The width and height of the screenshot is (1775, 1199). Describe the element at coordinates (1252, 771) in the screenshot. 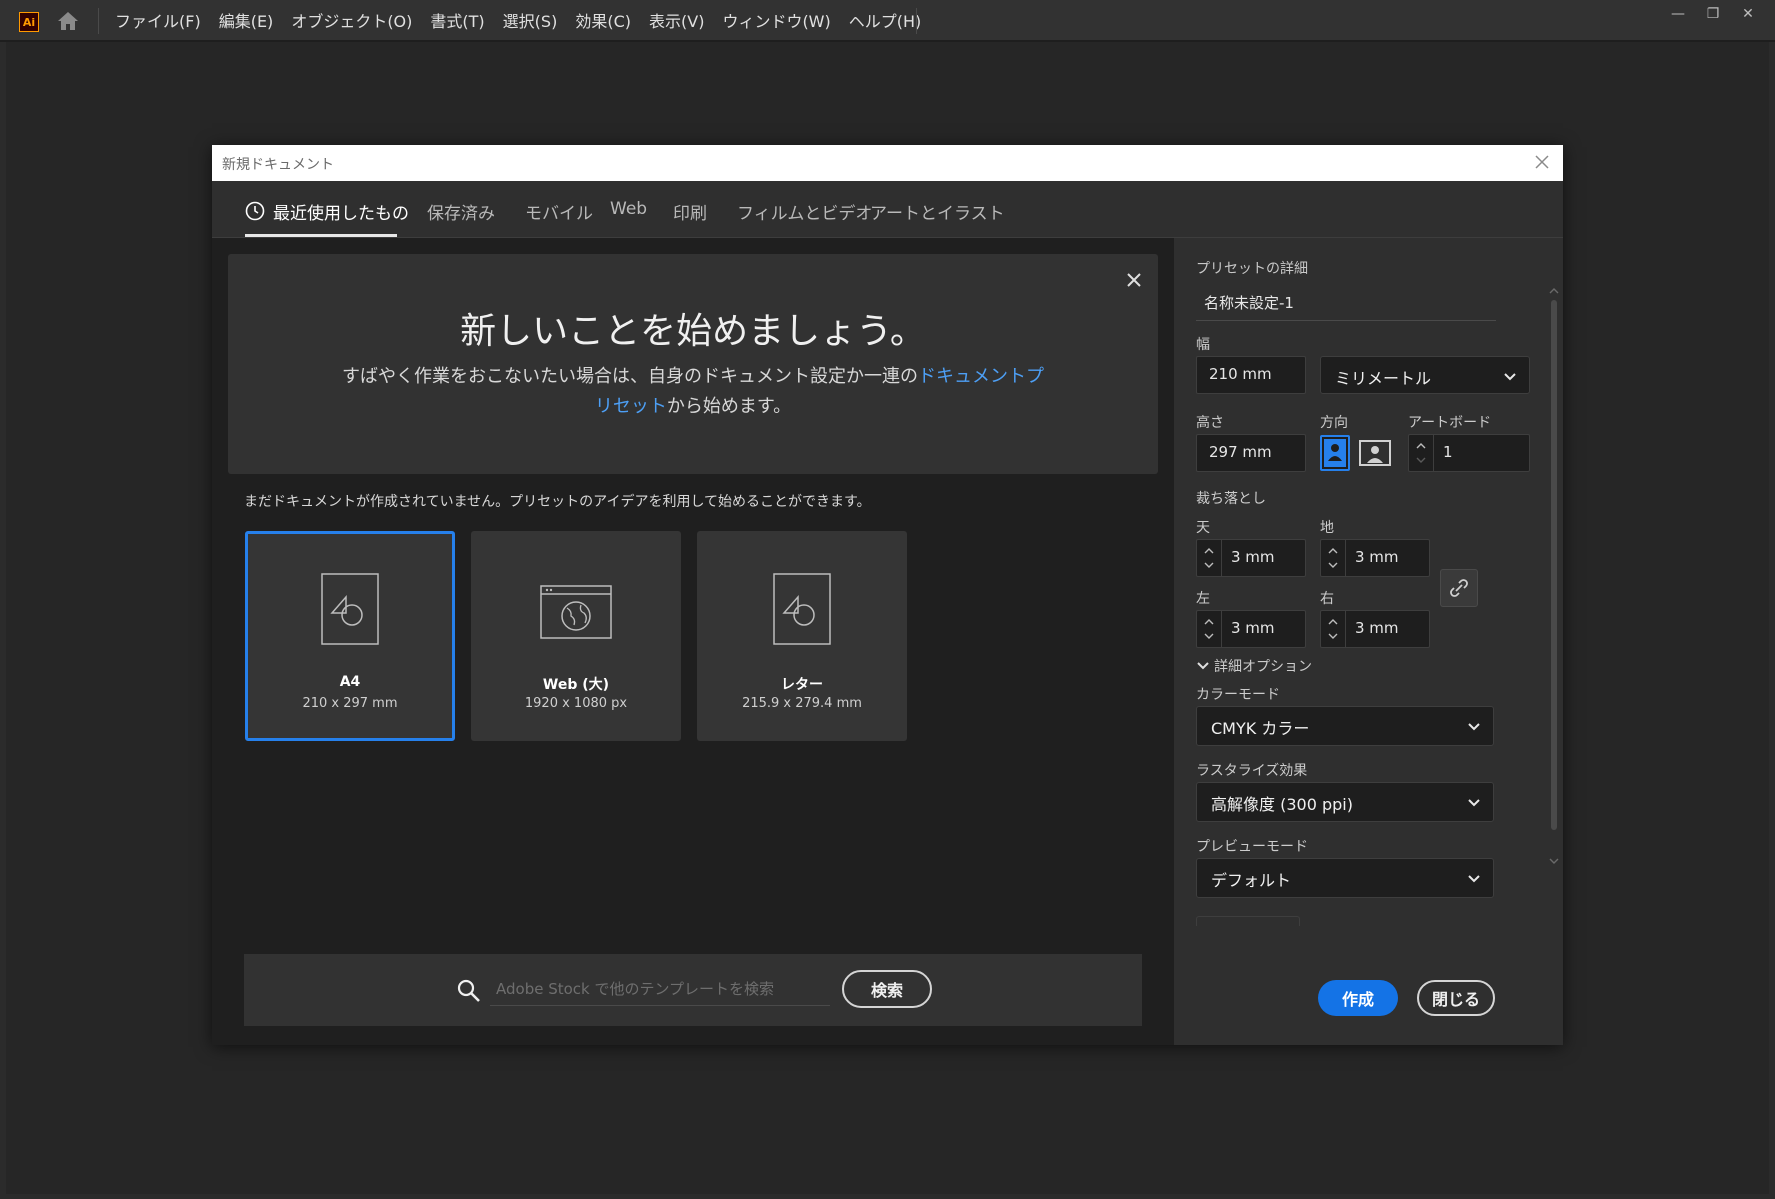

I see `raster-effects-label: ラスタライズ効果` at that location.